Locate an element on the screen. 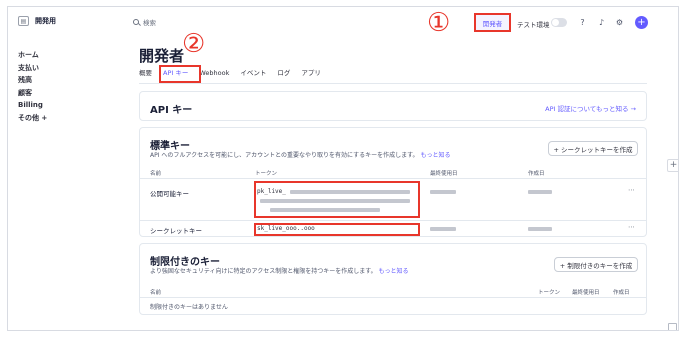  sidebar-nav: ホーム 支払い 残高 顧客 Billing その他 + is located at coordinates (32, 86).